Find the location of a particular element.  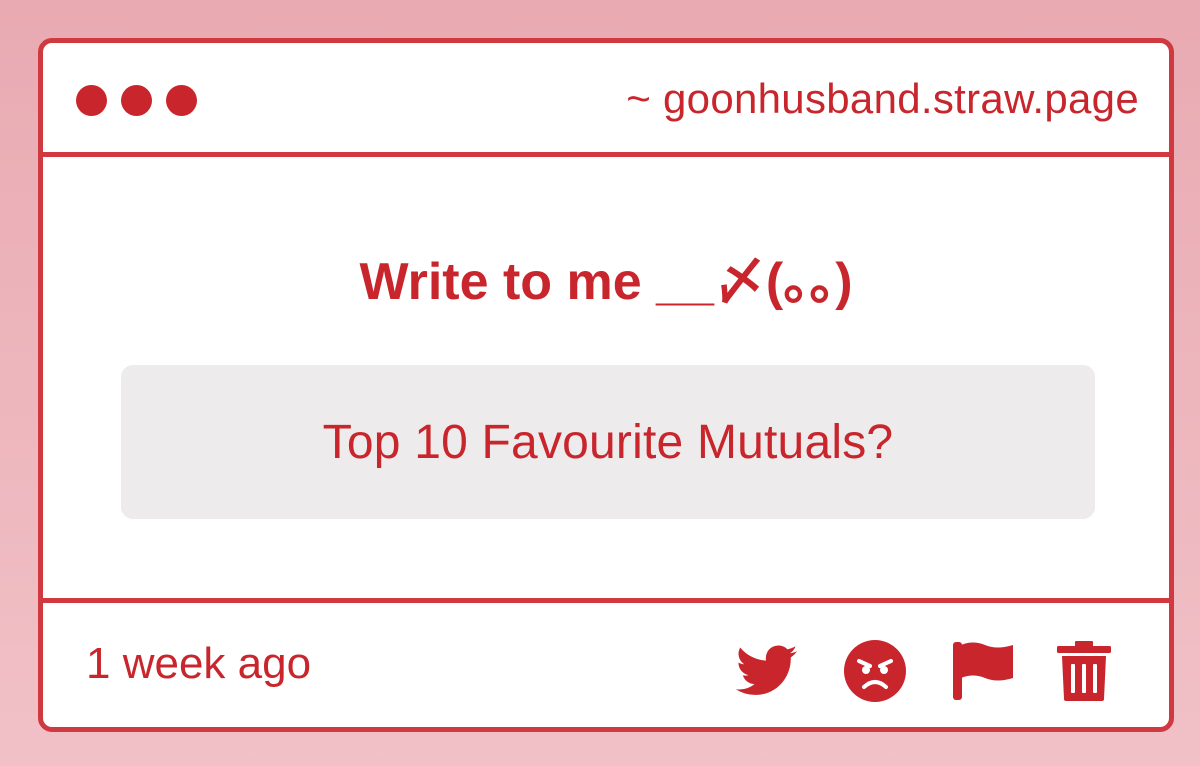

angry-reaction-button is located at coordinates (875, 671).